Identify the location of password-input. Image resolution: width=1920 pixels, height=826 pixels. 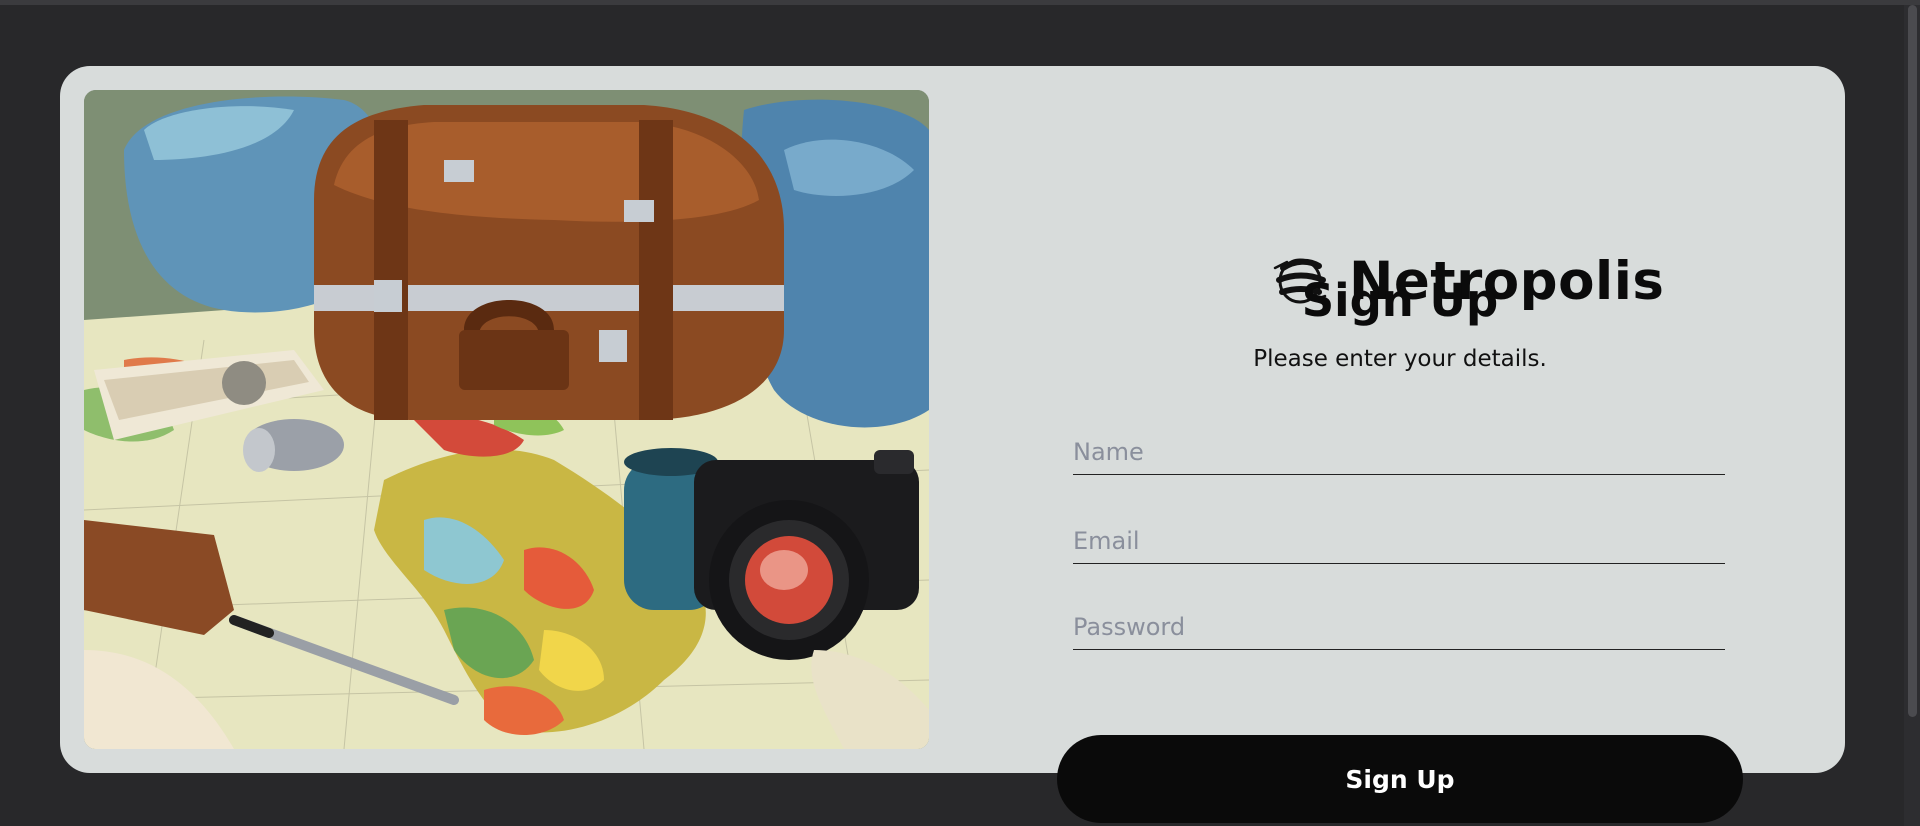
(1399, 627).